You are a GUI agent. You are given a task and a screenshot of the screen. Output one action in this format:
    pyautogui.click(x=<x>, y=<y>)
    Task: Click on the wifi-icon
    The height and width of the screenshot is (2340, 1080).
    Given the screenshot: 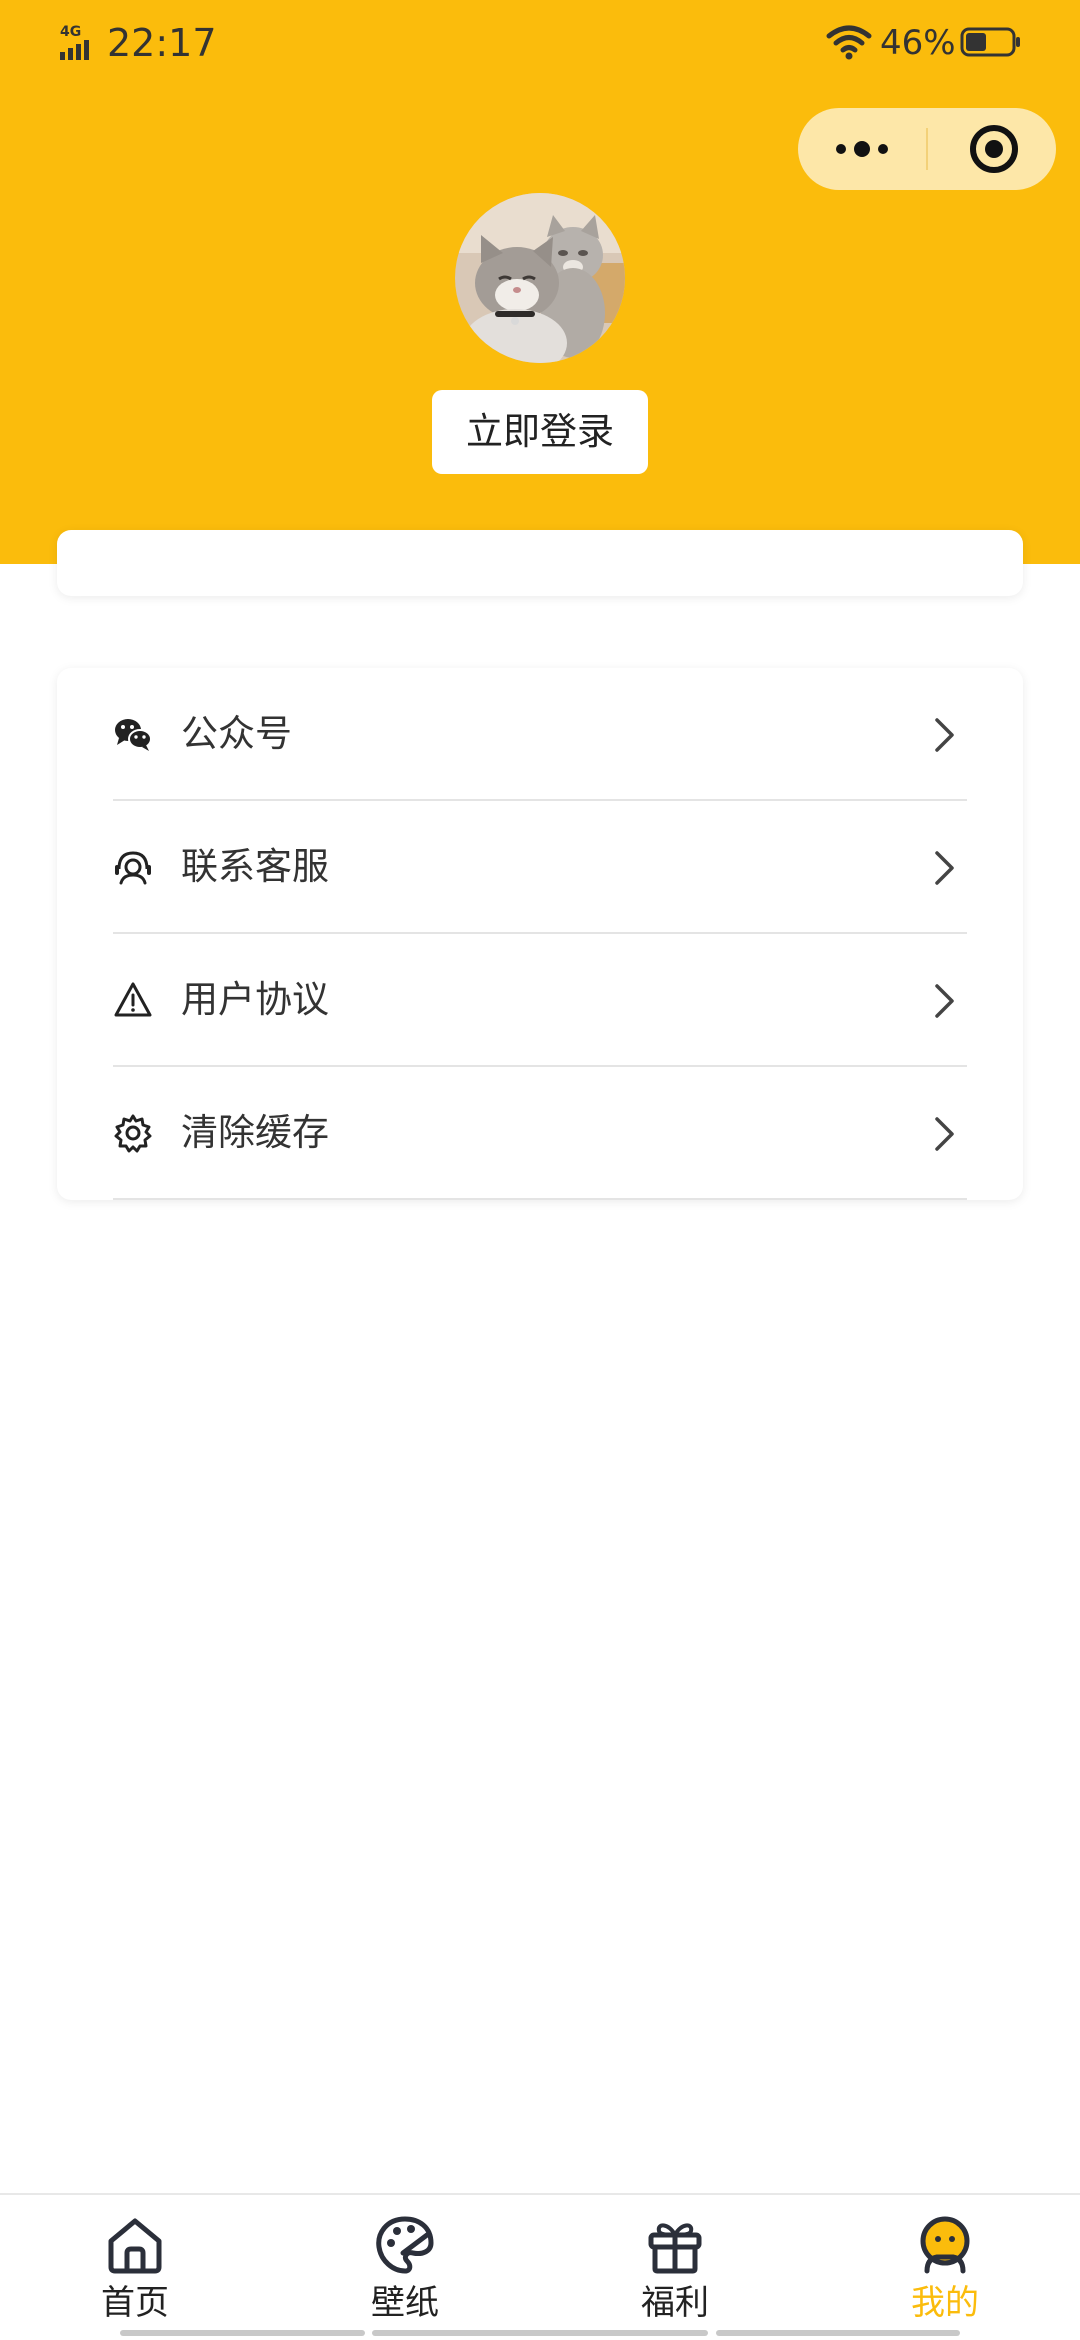 What is the action you would take?
    pyautogui.click(x=849, y=42)
    